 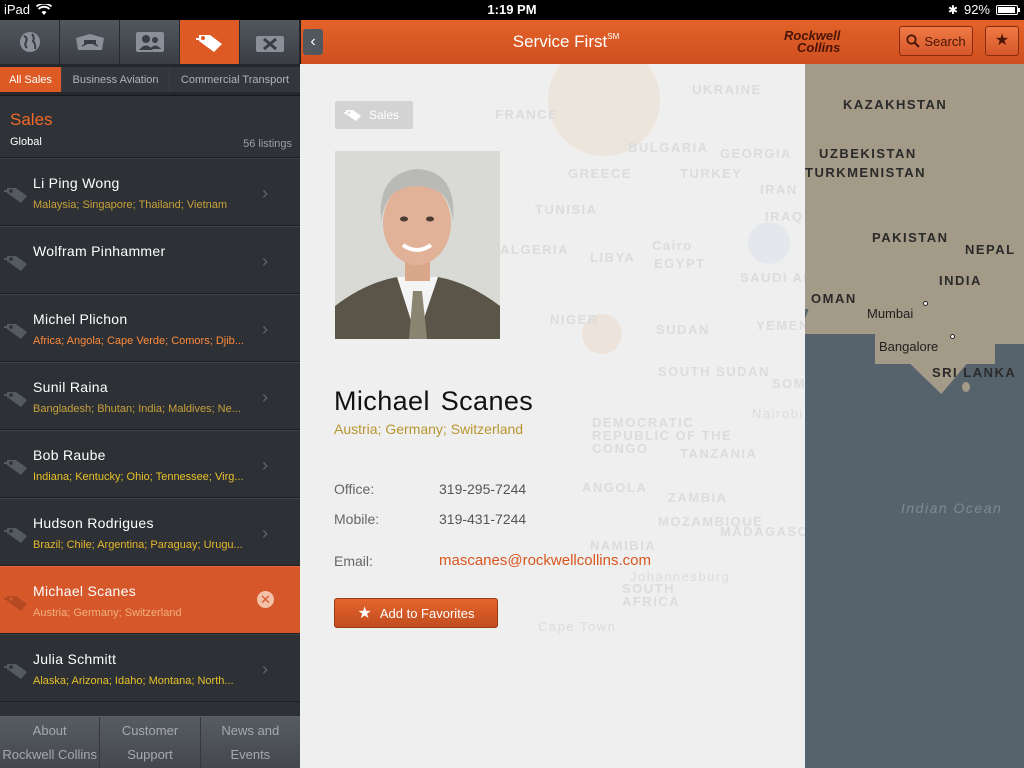 I want to click on contact-regions: Austria; Germany; Switzerland, so click(x=429, y=429).